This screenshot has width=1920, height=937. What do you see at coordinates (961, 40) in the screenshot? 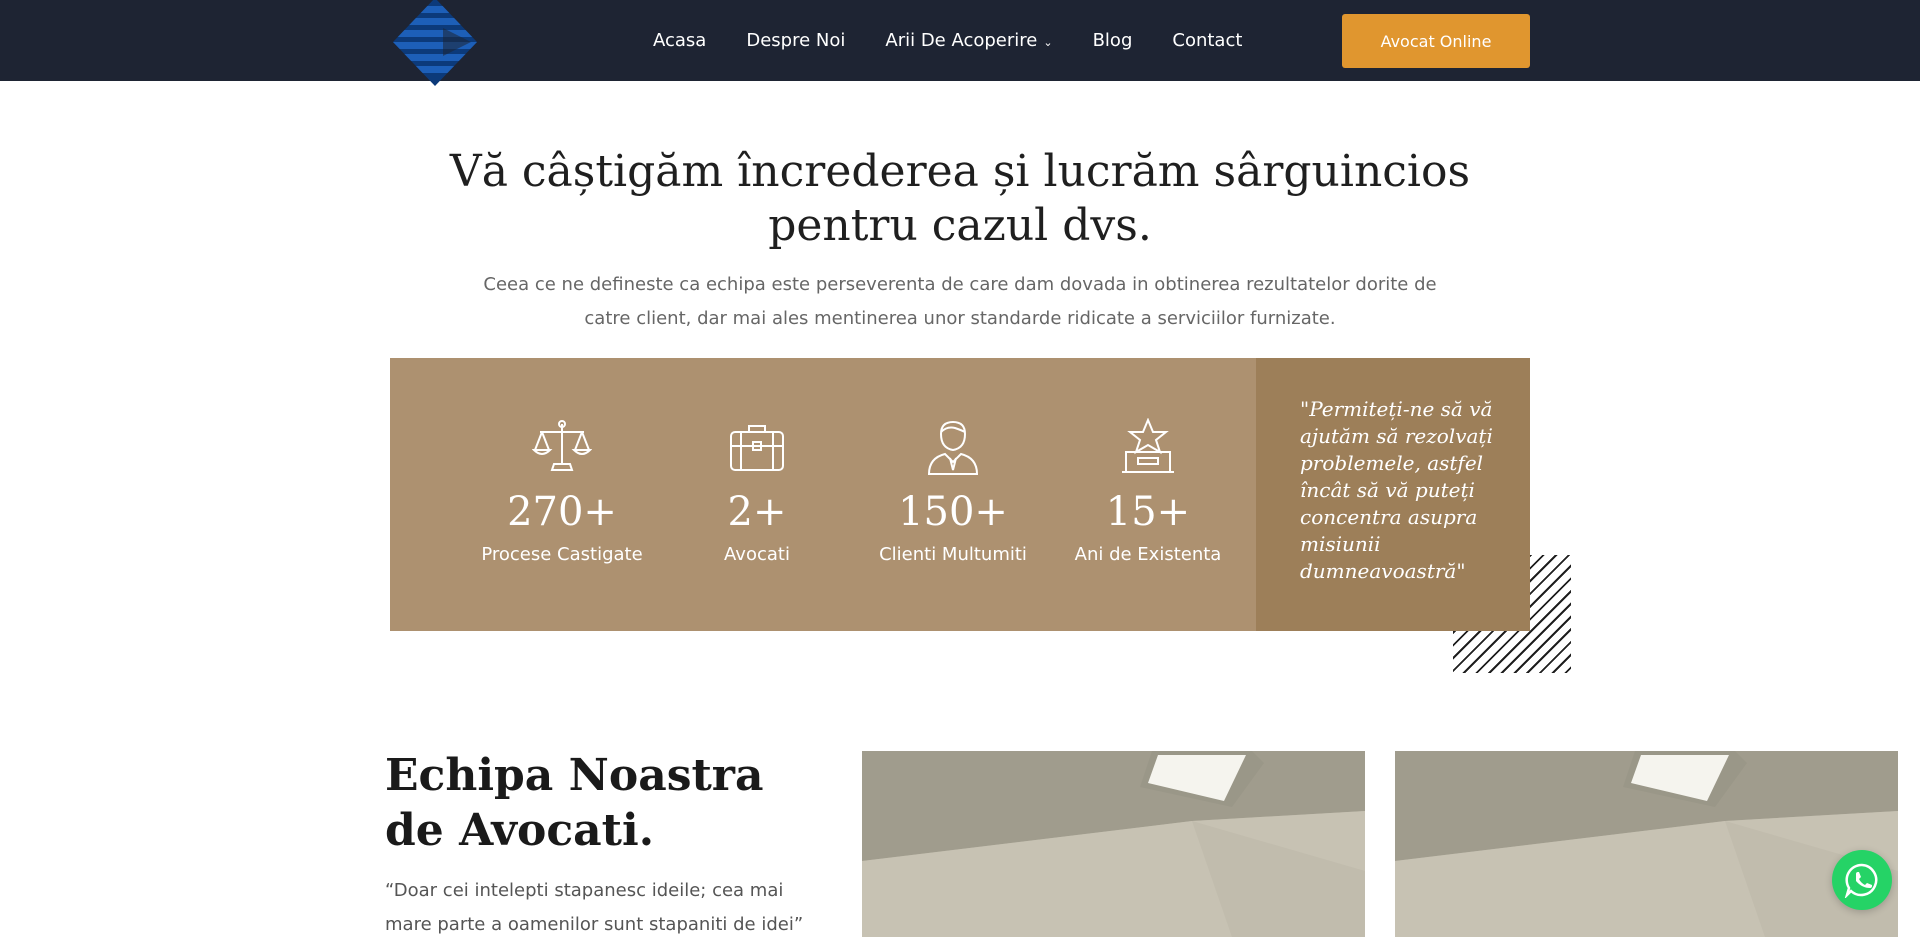
I see `nav-label: Arii De Acoperire` at bounding box center [961, 40].